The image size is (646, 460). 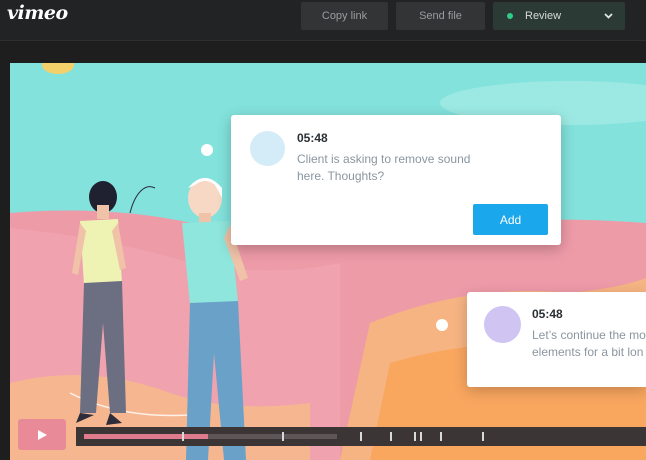 I want to click on playback-timeline, so click(x=361, y=436).